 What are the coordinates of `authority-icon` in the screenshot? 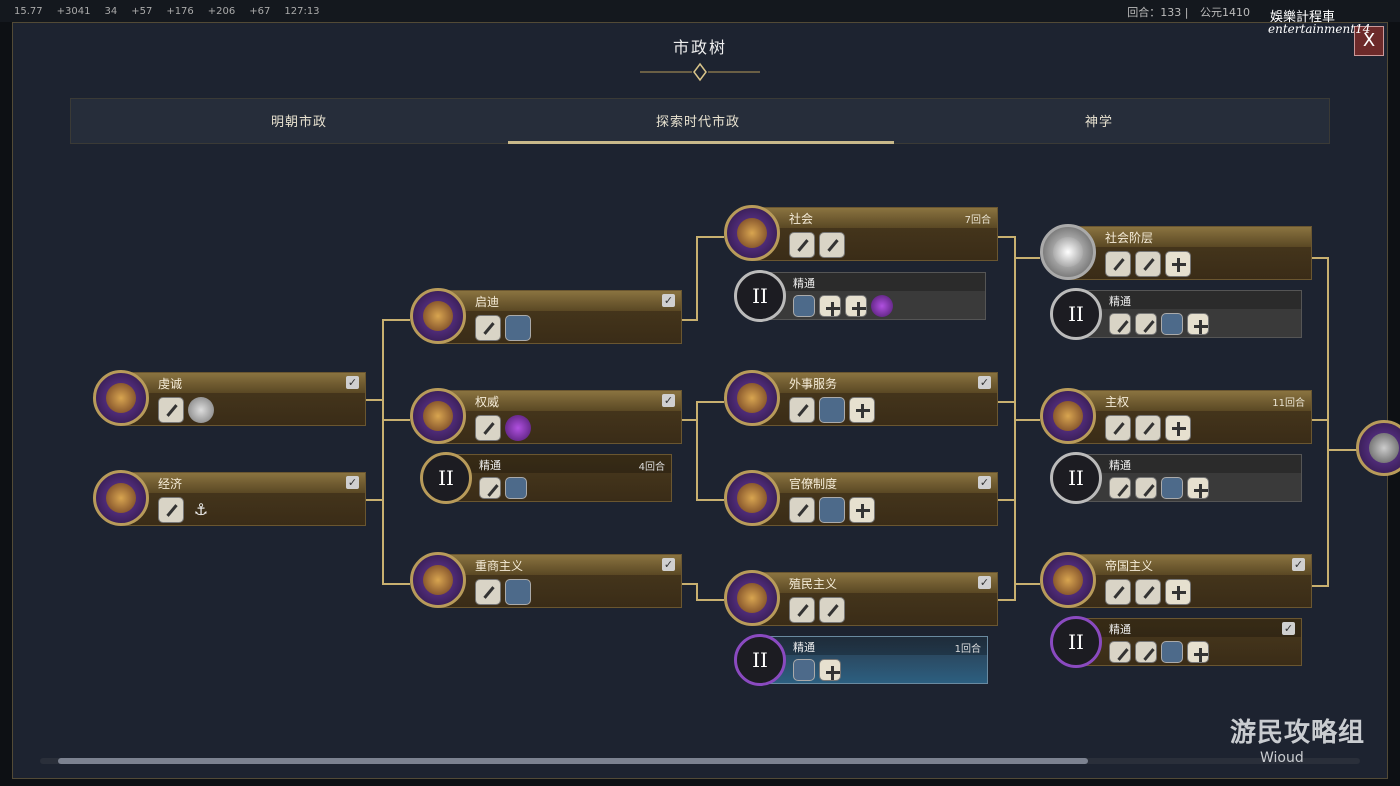 It's located at (438, 416).